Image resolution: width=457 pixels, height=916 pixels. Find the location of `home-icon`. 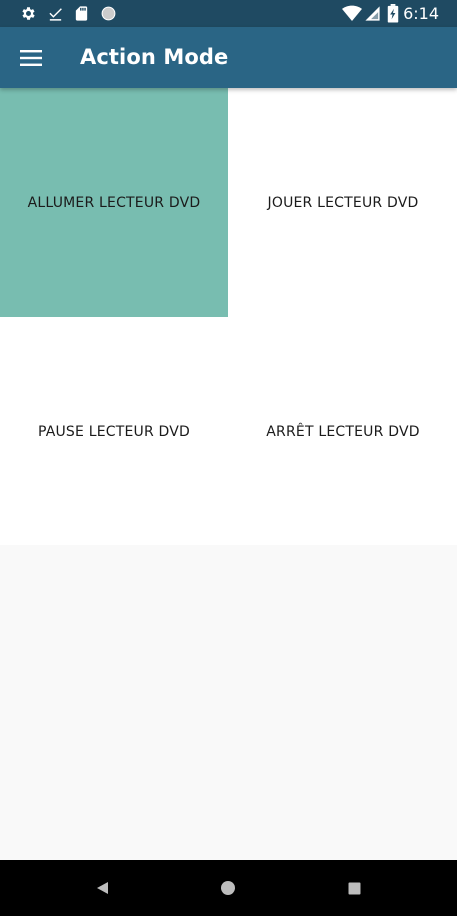

home-icon is located at coordinates (228, 888).